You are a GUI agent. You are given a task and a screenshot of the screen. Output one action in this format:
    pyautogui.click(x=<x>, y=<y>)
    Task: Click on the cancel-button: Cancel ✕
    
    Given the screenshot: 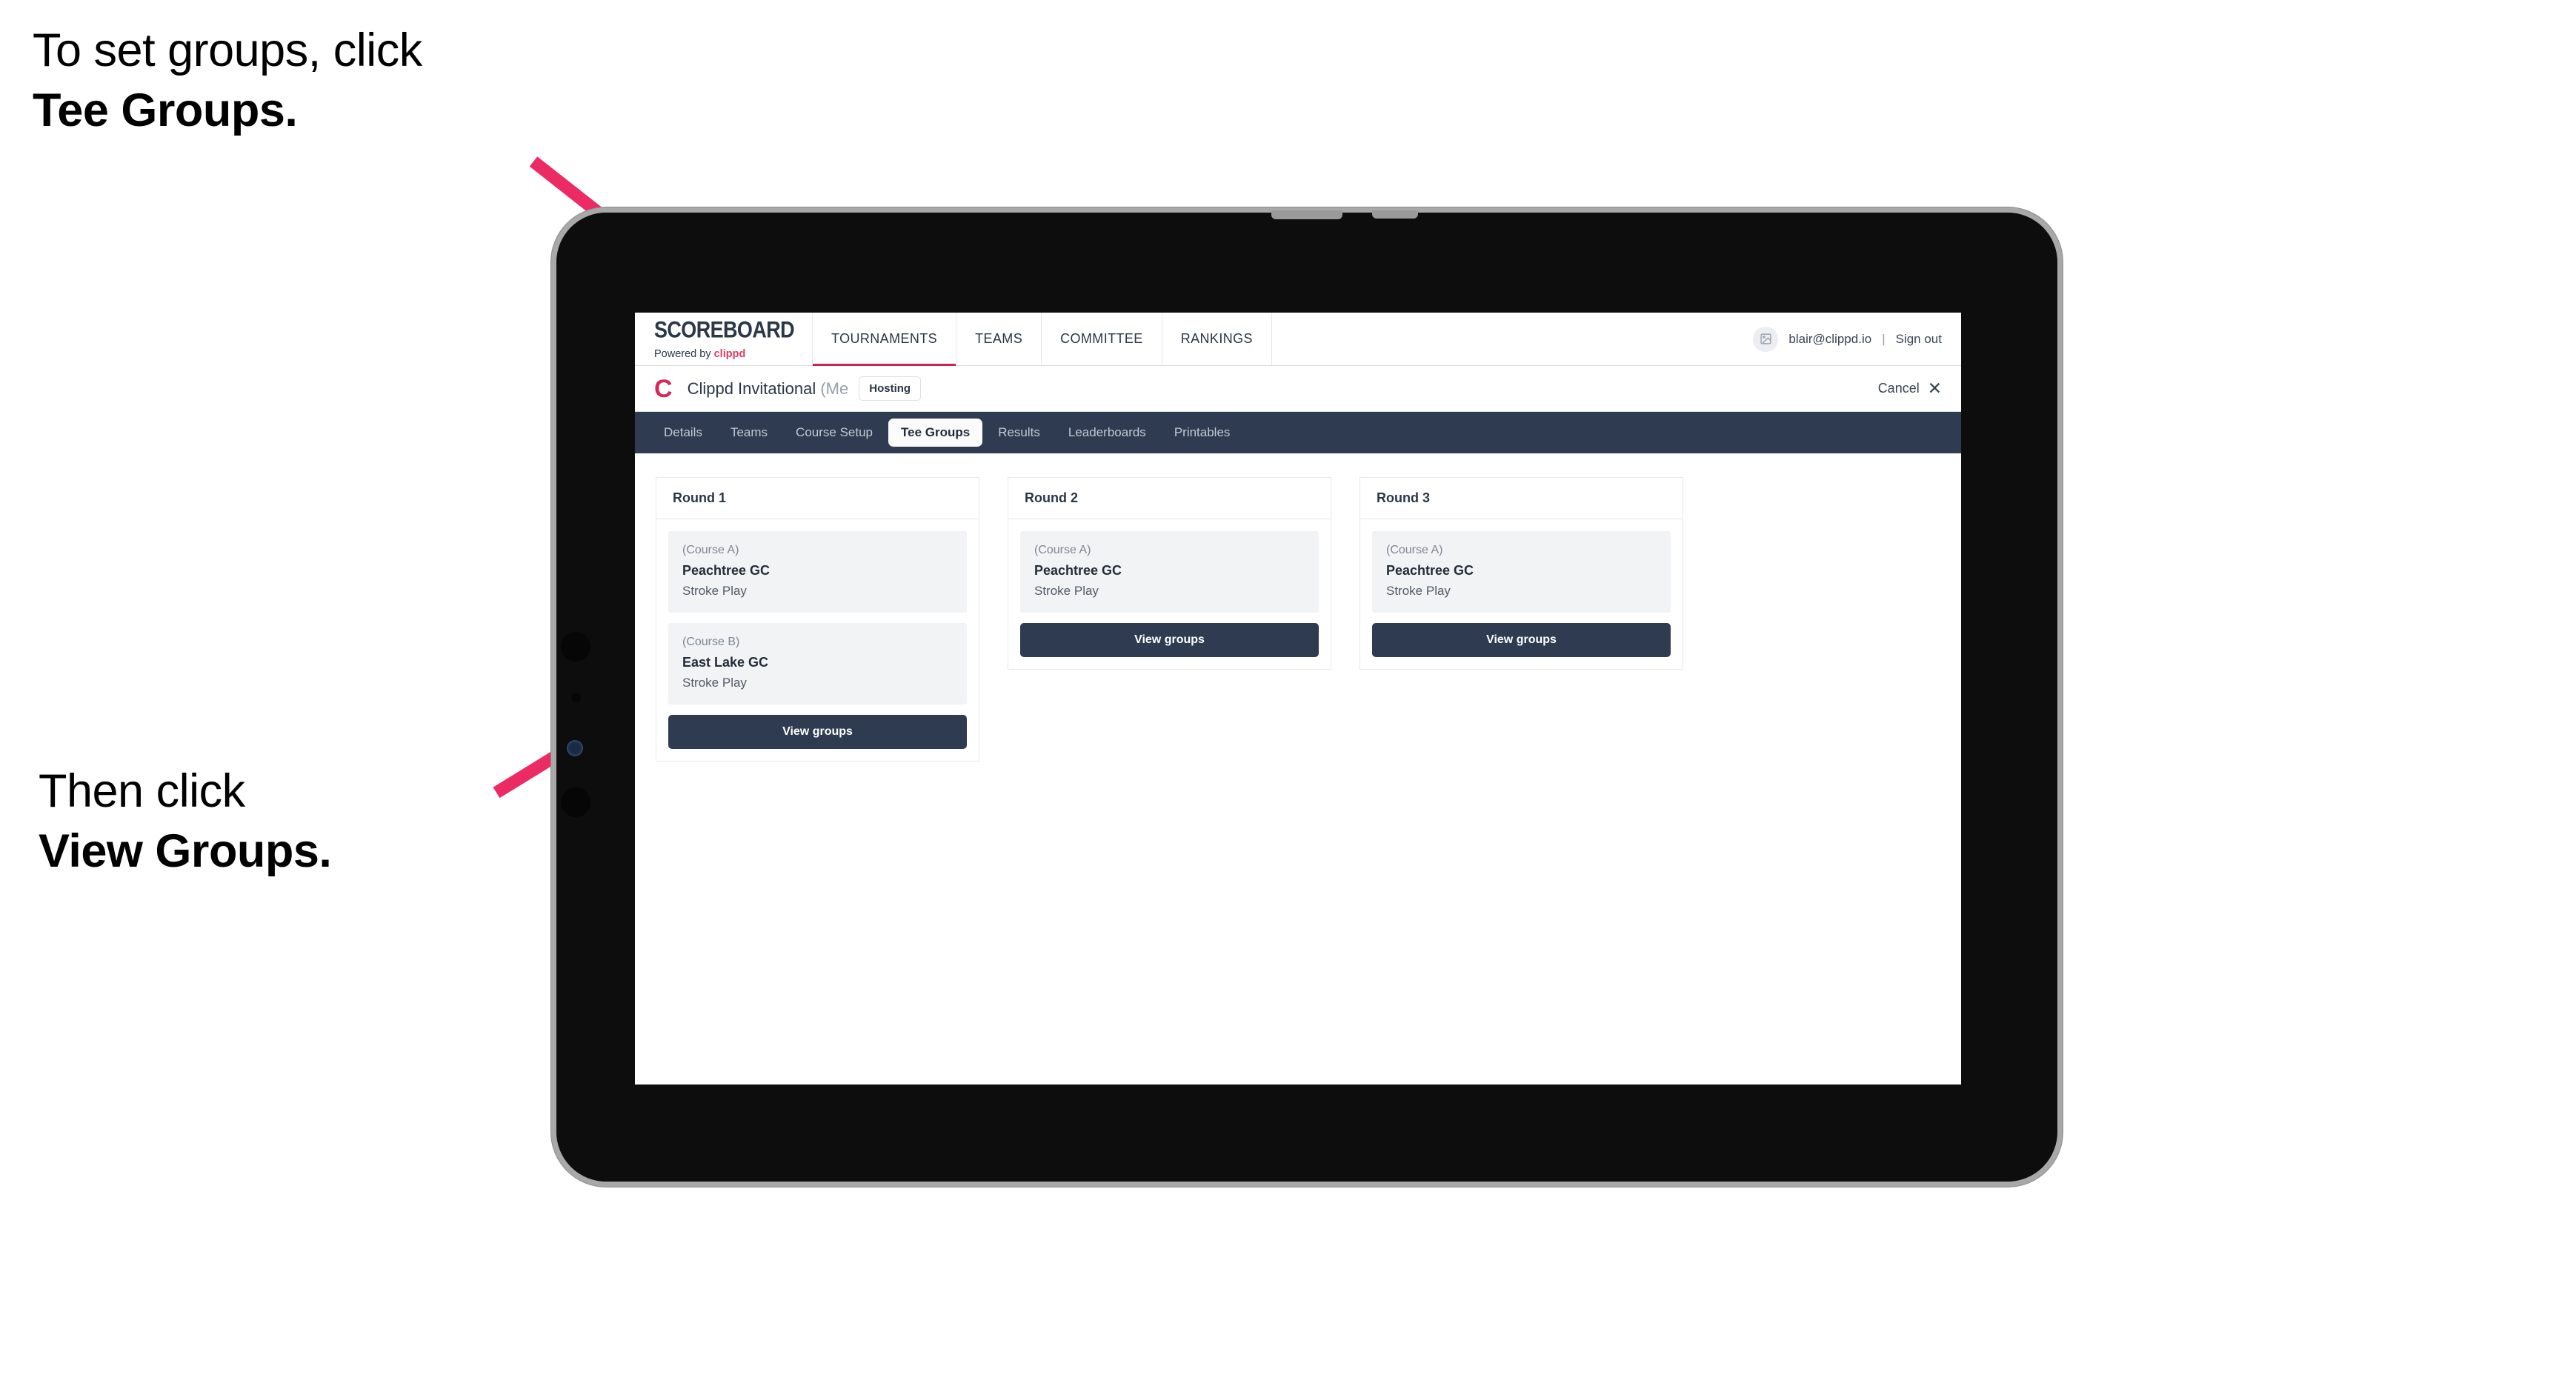 What is the action you would take?
    pyautogui.click(x=1910, y=389)
    